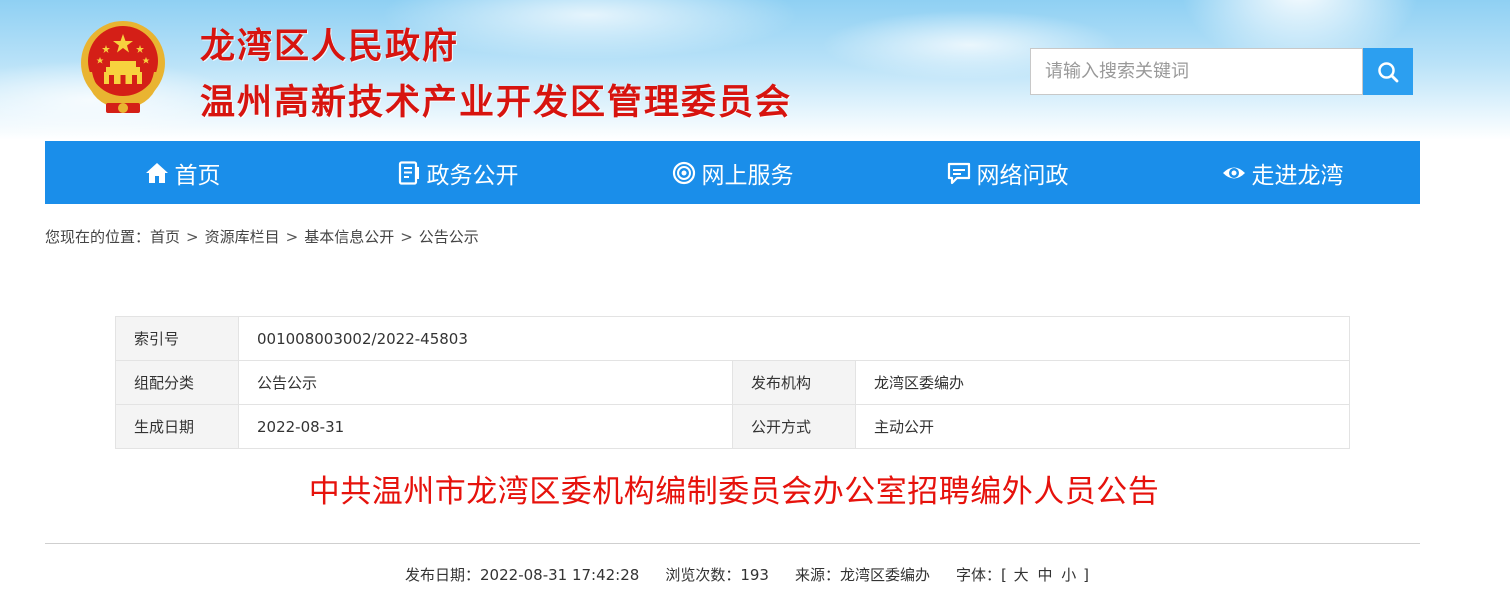 This screenshot has height=612, width=1510. What do you see at coordinates (408, 172) in the screenshot?
I see `document-icon` at bounding box center [408, 172].